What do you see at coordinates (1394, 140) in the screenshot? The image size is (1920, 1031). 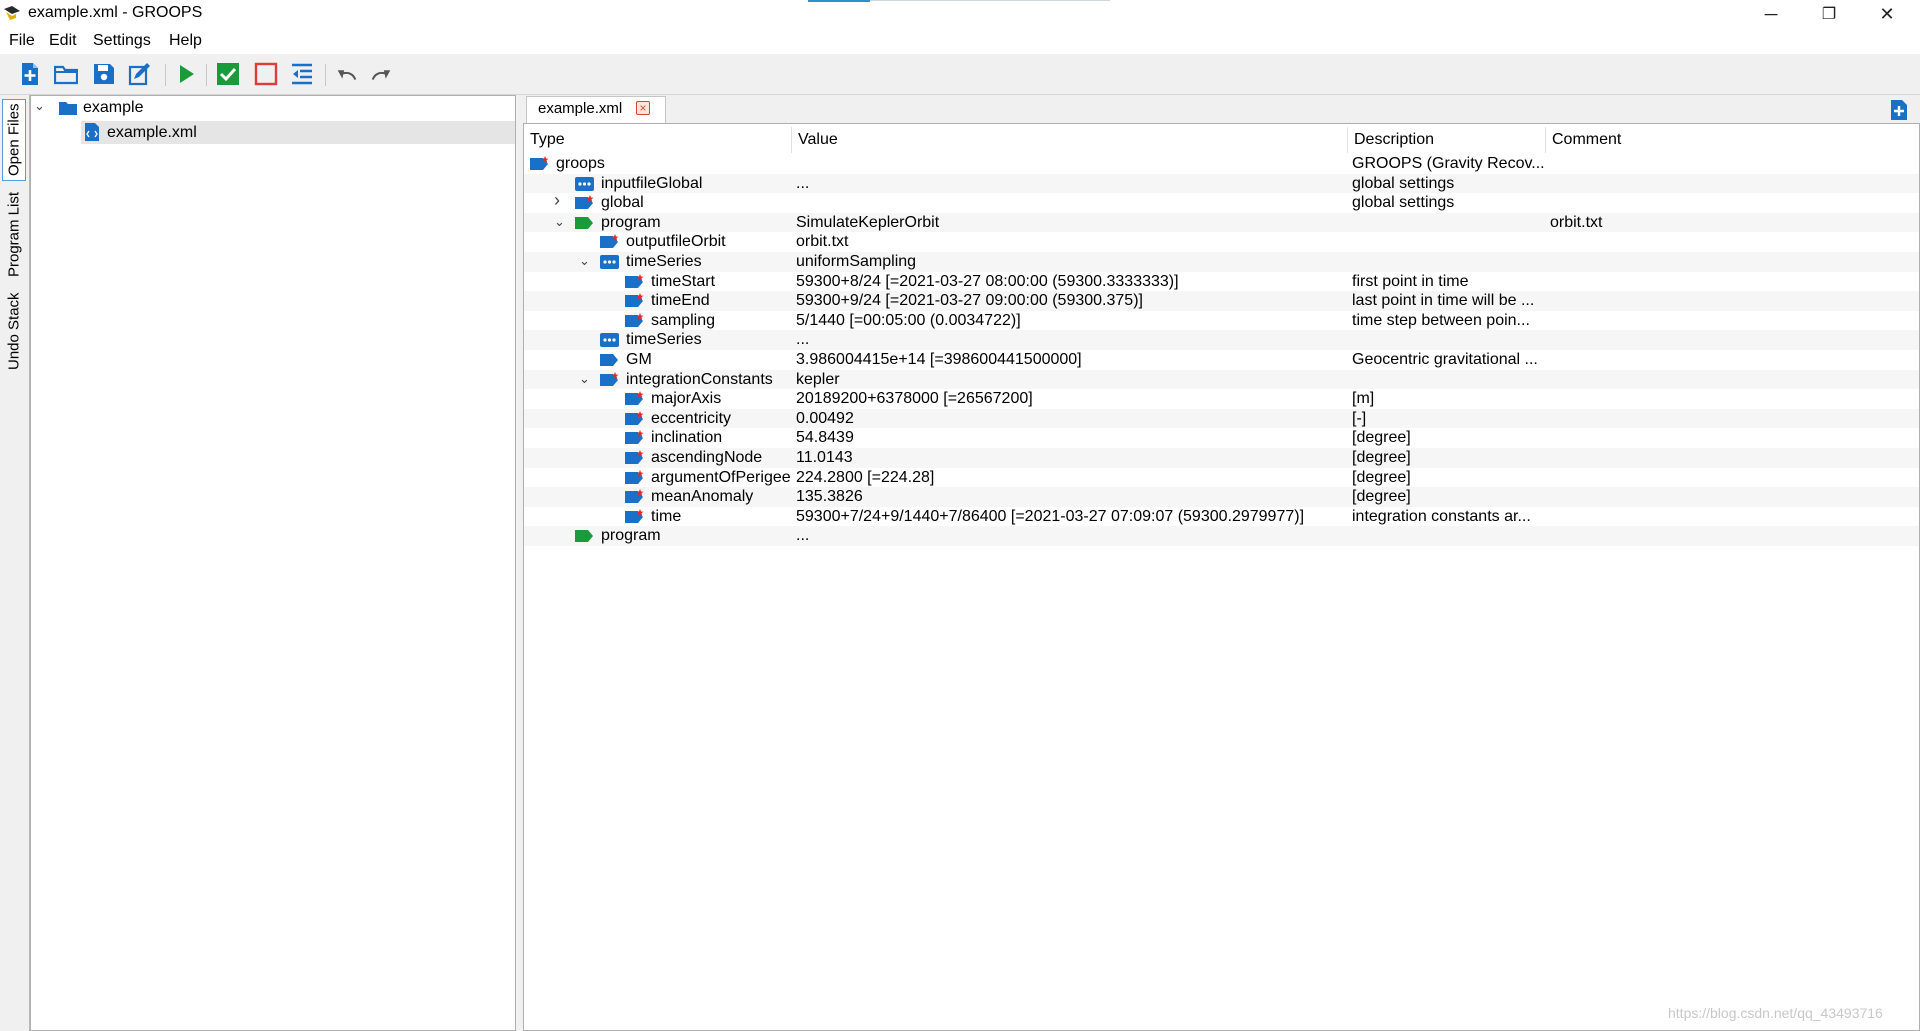 I see `column-header-description: Description` at bounding box center [1394, 140].